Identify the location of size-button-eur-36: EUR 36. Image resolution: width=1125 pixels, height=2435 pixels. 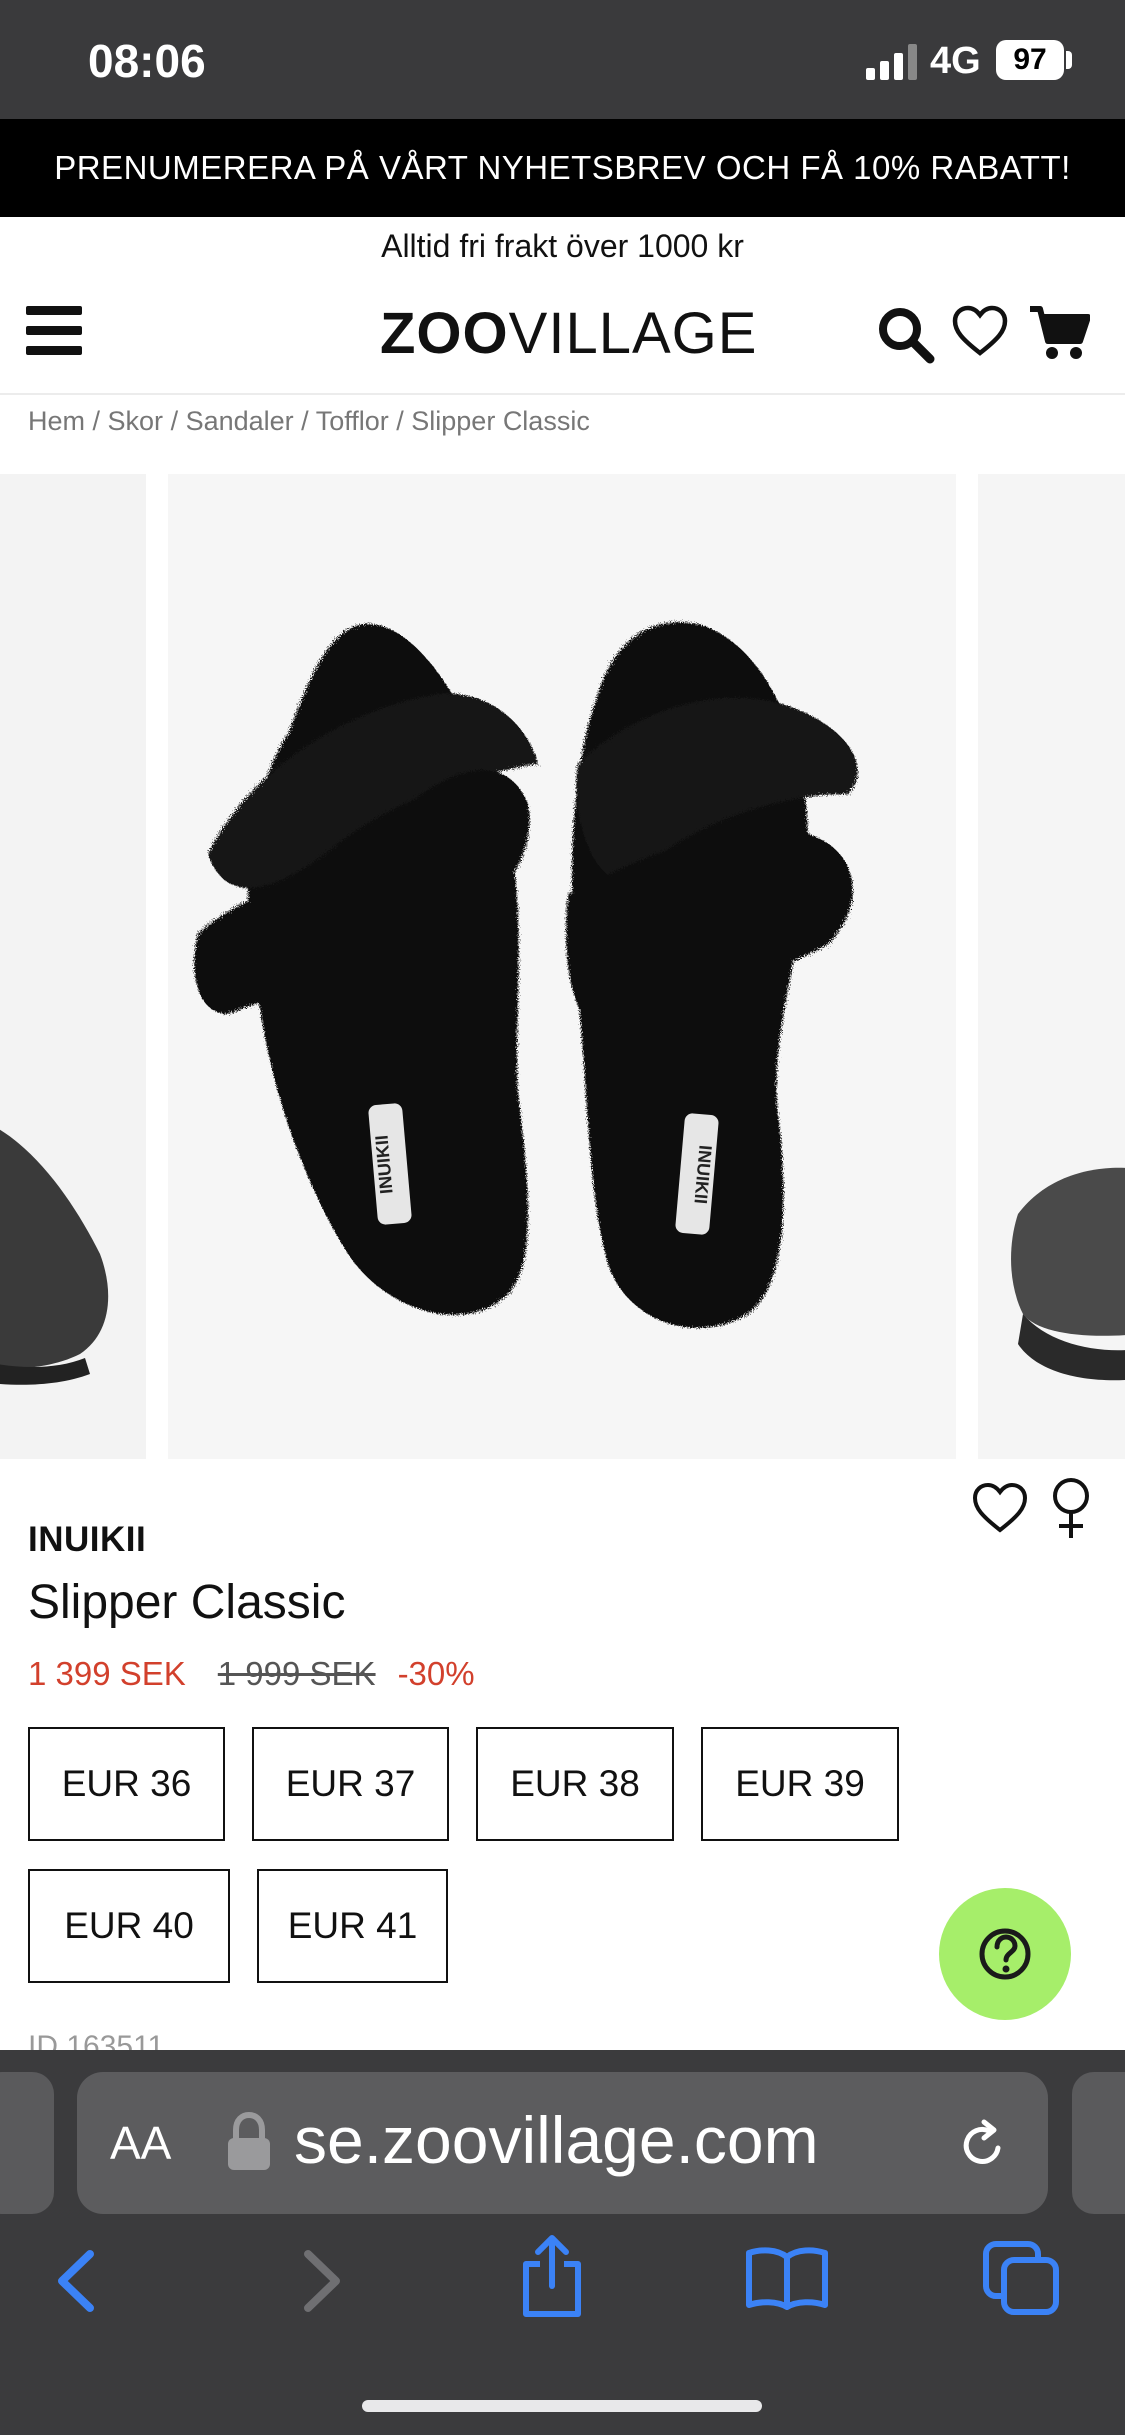
(126, 1784).